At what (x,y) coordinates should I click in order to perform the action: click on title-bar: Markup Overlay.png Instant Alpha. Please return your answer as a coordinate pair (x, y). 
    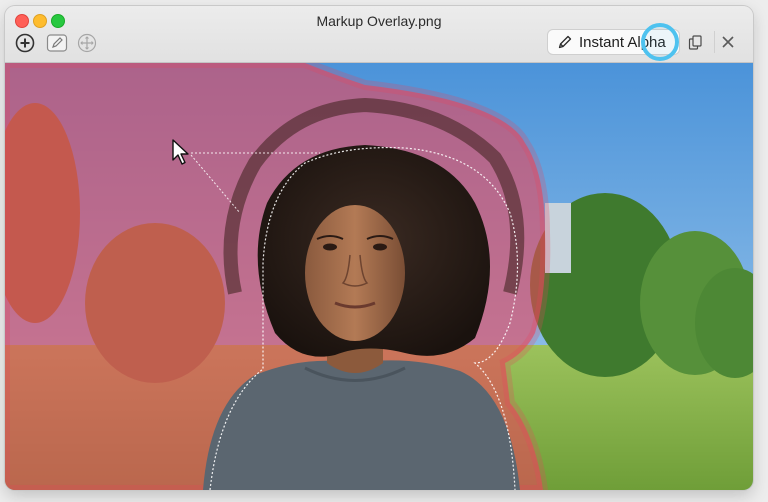
    Looking at the image, I should click on (379, 34).